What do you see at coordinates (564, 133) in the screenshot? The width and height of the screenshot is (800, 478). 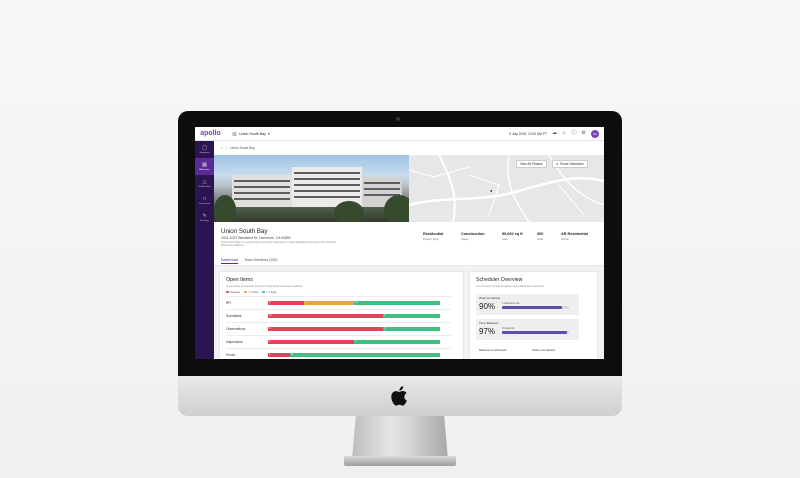 I see `bell-icon: ♨` at bounding box center [564, 133].